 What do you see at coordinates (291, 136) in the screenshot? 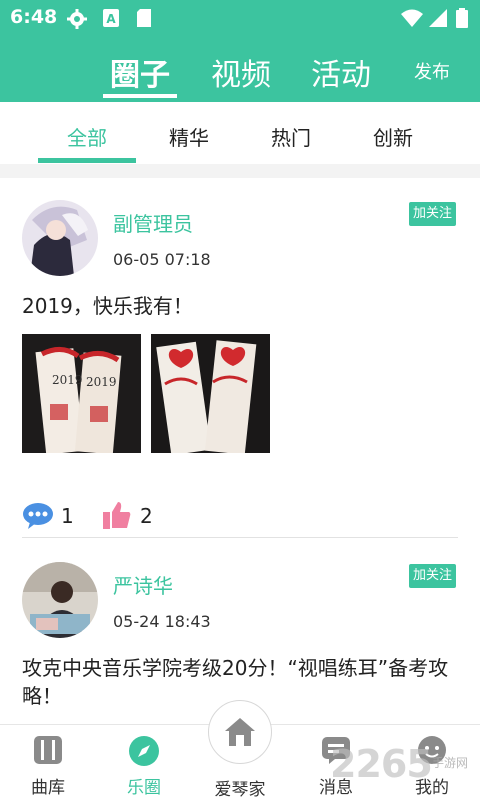
I see `tab-hot: 热门` at bounding box center [291, 136].